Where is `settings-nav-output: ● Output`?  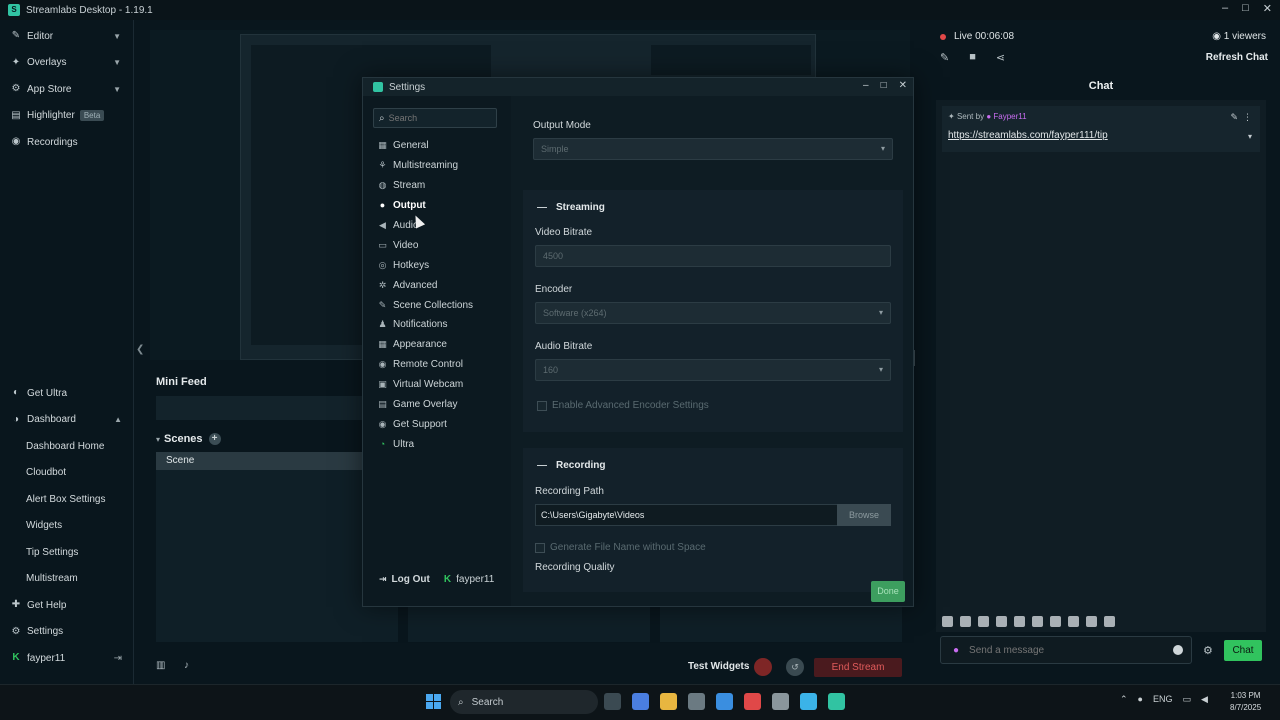 settings-nav-output: ● Output is located at coordinates (425, 206).